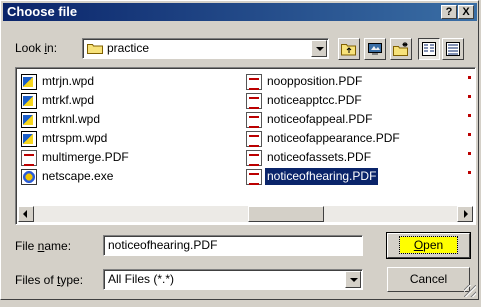  What do you see at coordinates (128, 48) in the screenshot?
I see `look-in-value: practice` at bounding box center [128, 48].